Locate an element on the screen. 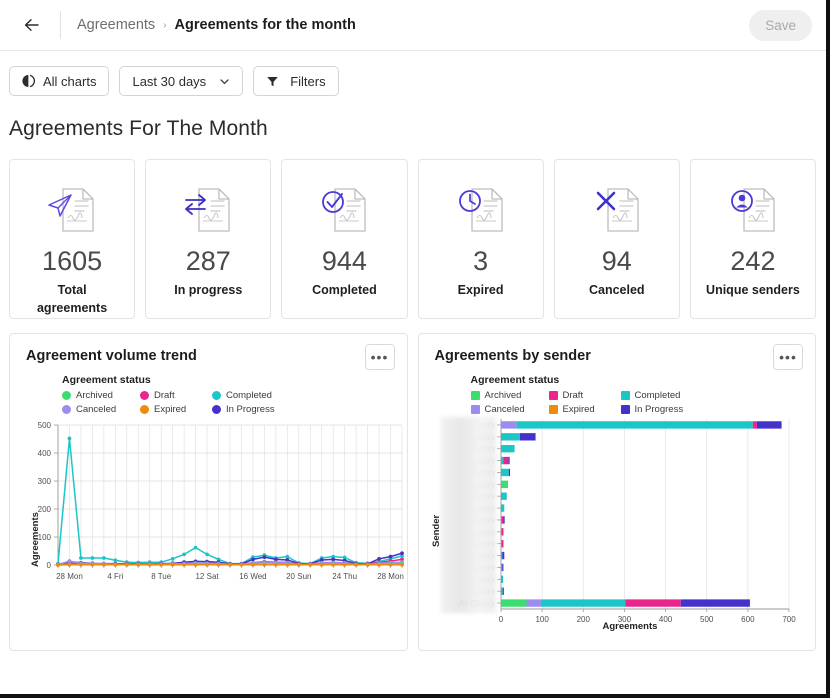 Image resolution: width=830 pixels, height=698 pixels. toolbar: All charts Last 30 days Filters is located at coordinates (413, 73).